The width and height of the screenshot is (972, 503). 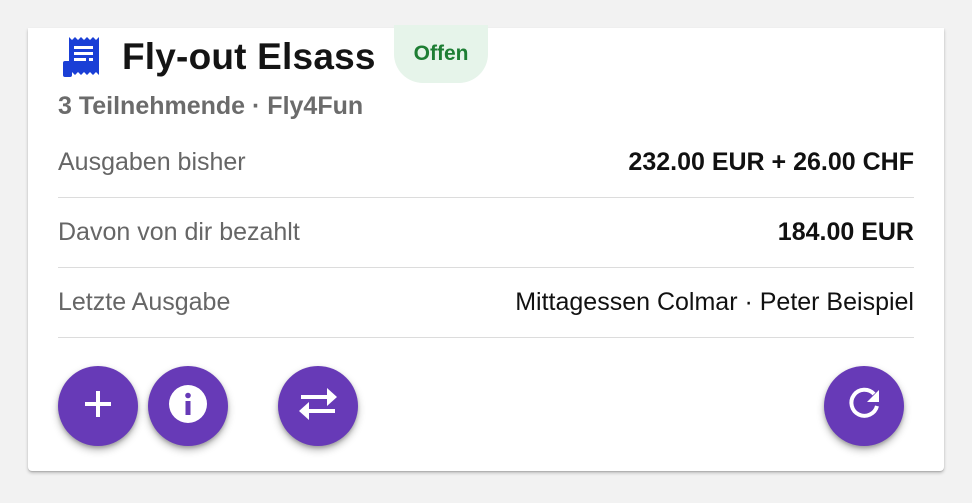 I want to click on transfer-button, so click(x=318, y=406).